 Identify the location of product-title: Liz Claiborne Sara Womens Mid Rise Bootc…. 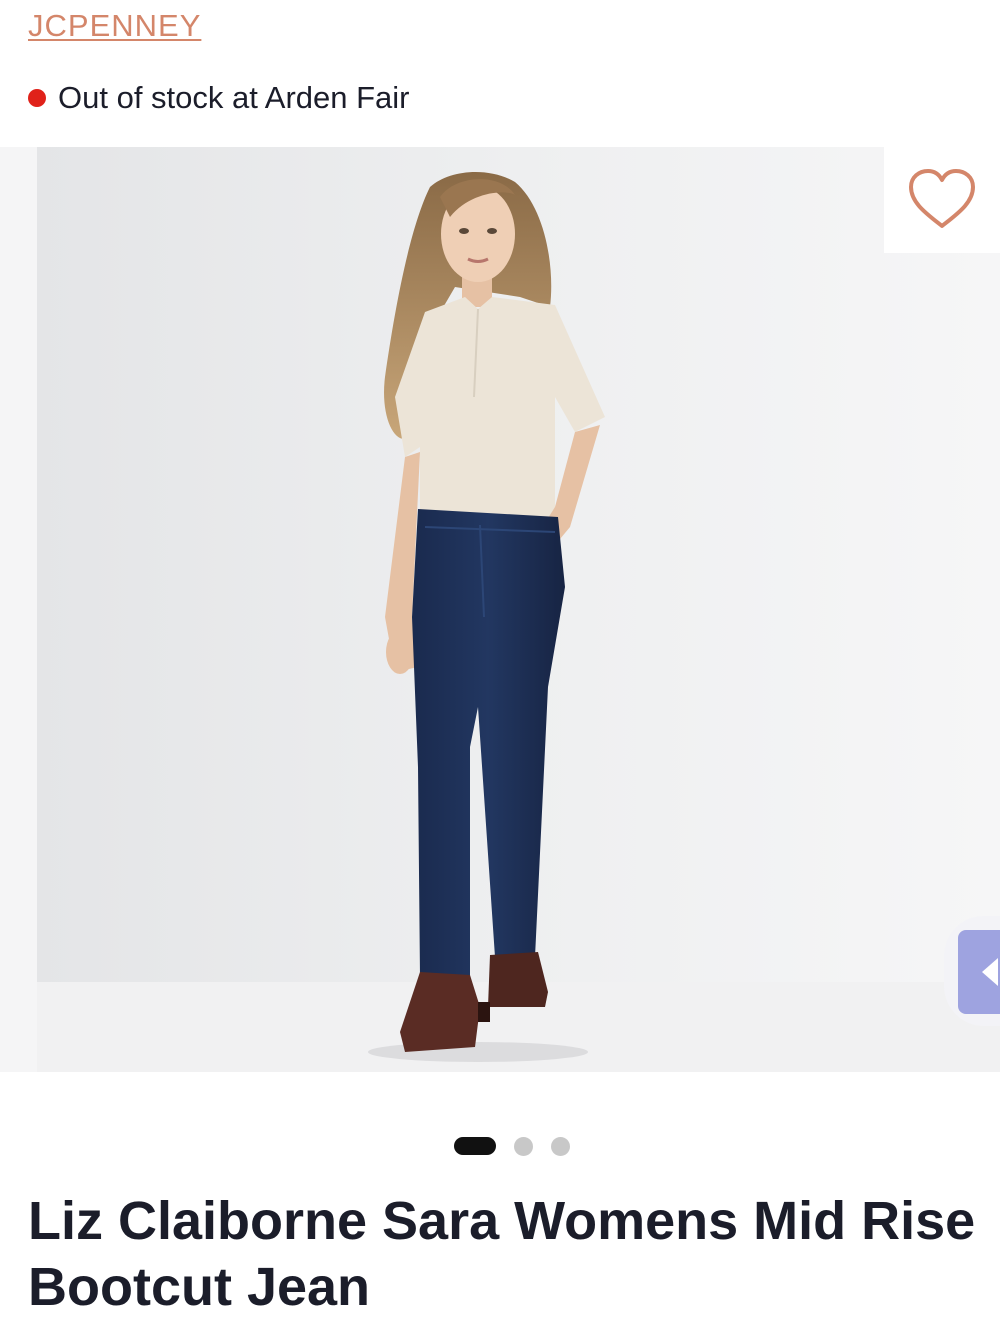
(502, 1254).